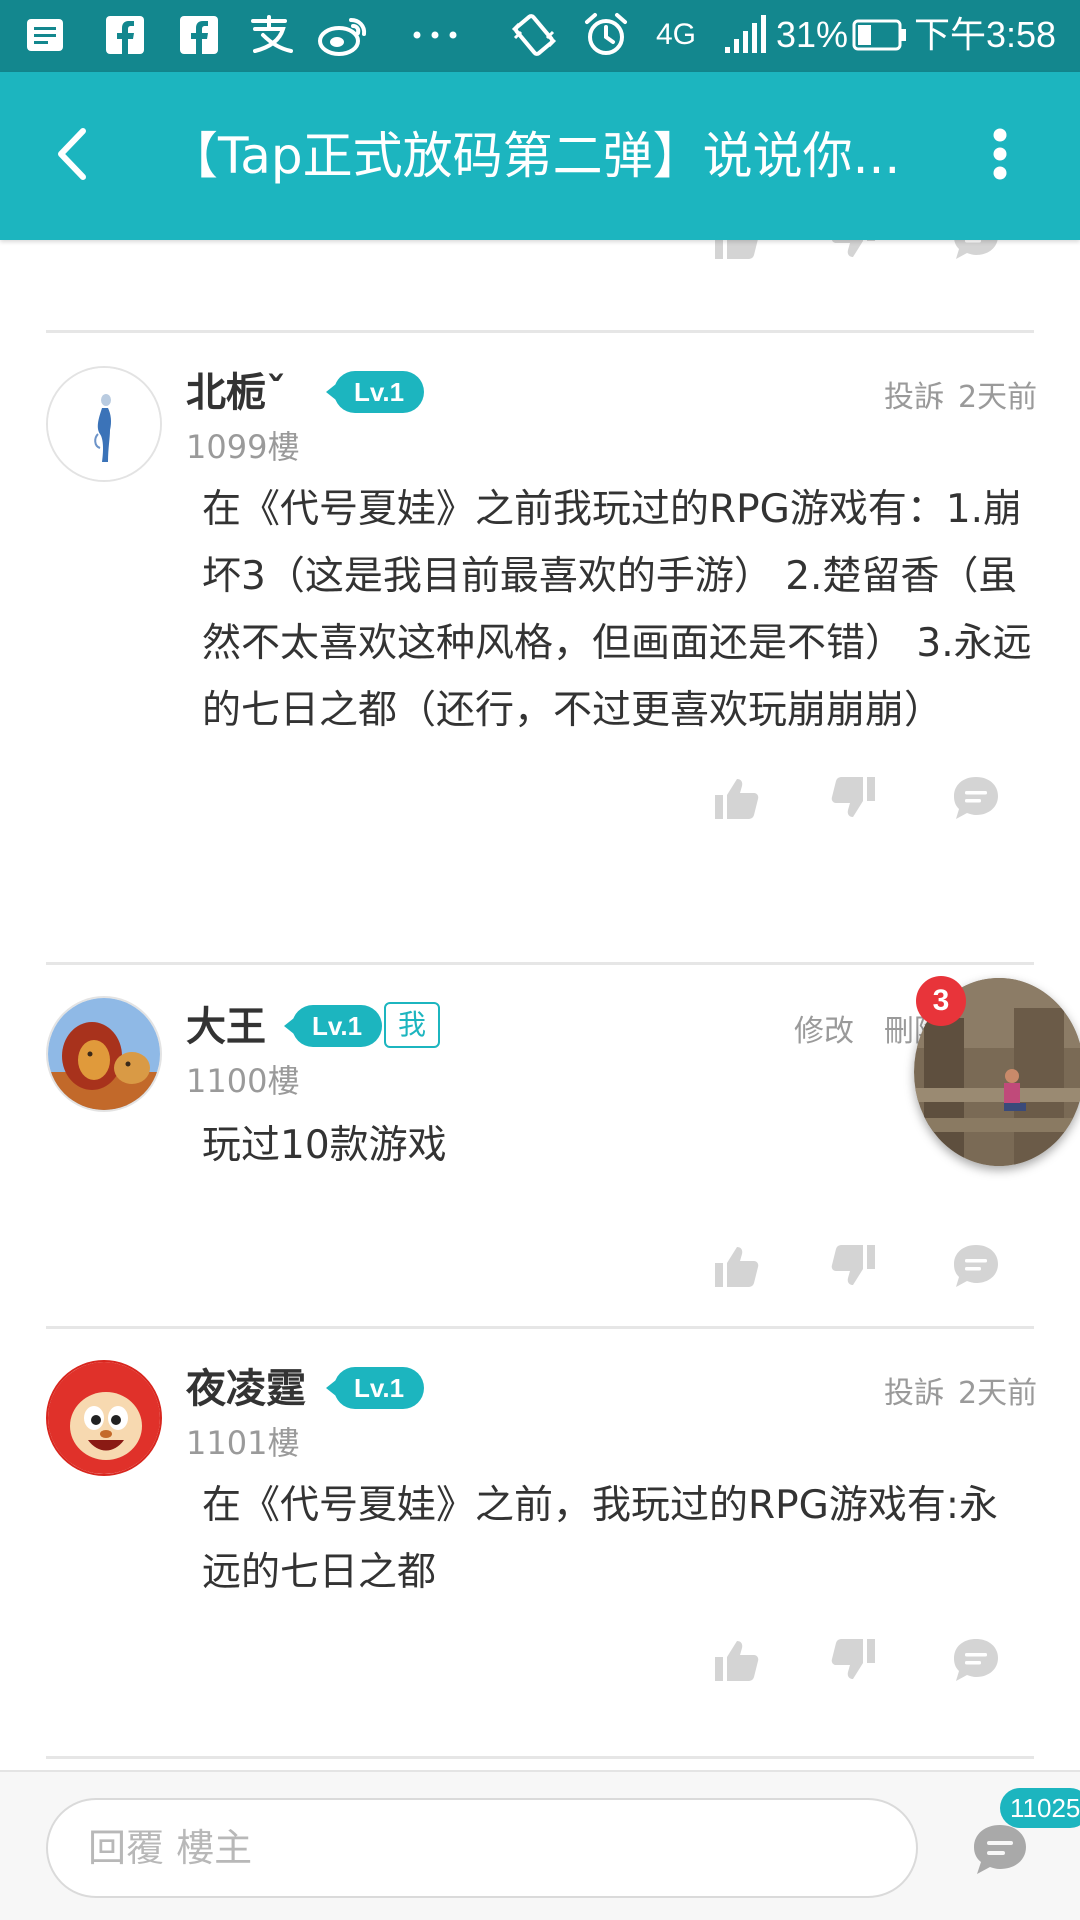 The width and height of the screenshot is (1080, 1920). What do you see at coordinates (606, 35) in the screenshot?
I see `alarm-icon` at bounding box center [606, 35].